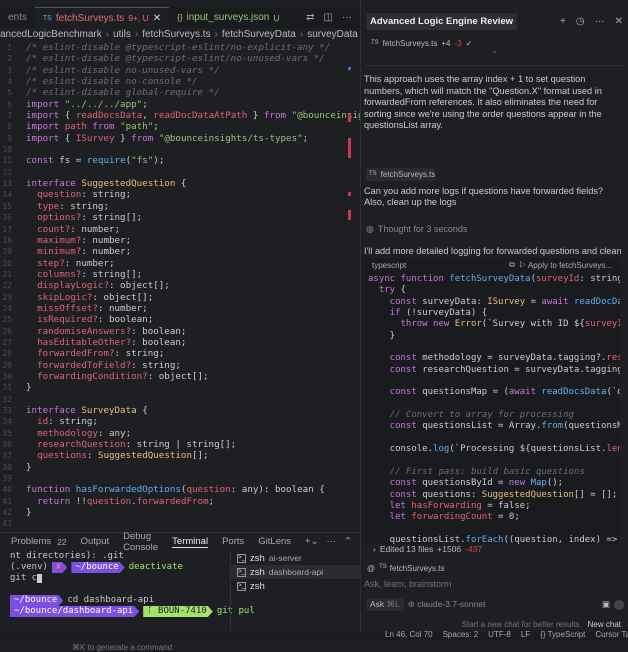 Image resolution: width=628 pixels, height=652 pixels. What do you see at coordinates (348, 541) in the screenshot?
I see `chevron-up-icon: ⌃` at bounding box center [348, 541].